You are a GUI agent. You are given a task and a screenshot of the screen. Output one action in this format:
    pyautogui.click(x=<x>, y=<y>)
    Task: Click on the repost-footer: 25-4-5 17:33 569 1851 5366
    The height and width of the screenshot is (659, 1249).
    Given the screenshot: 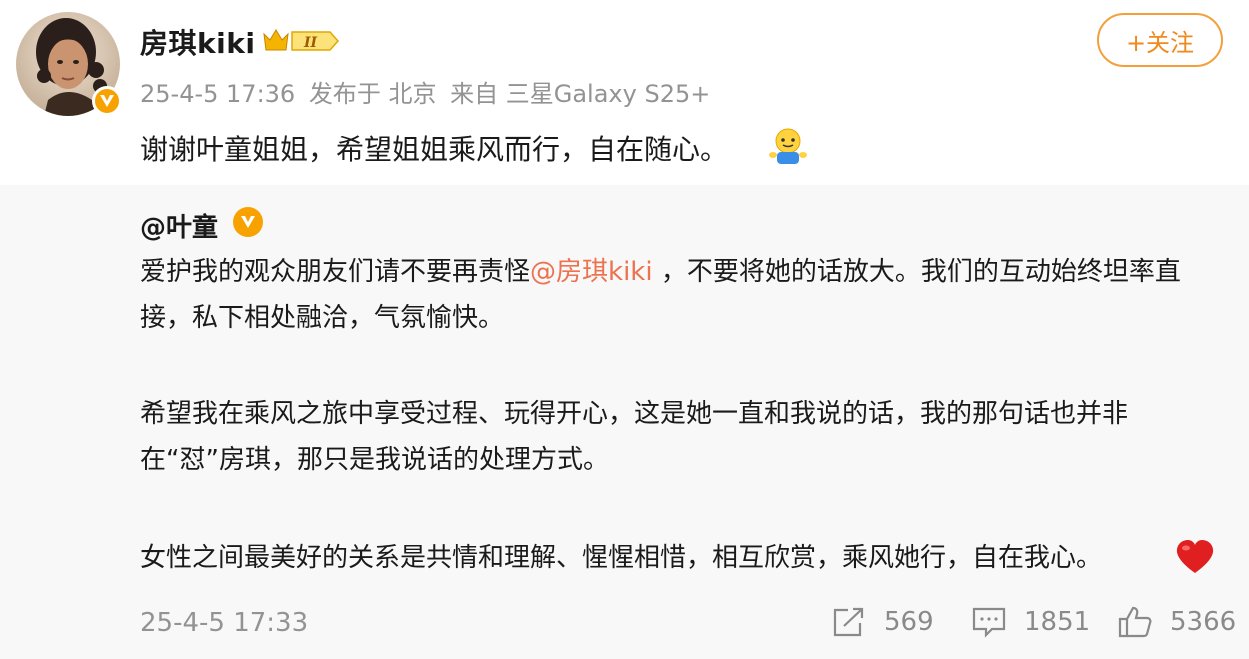 What is the action you would take?
    pyautogui.click(x=624, y=625)
    